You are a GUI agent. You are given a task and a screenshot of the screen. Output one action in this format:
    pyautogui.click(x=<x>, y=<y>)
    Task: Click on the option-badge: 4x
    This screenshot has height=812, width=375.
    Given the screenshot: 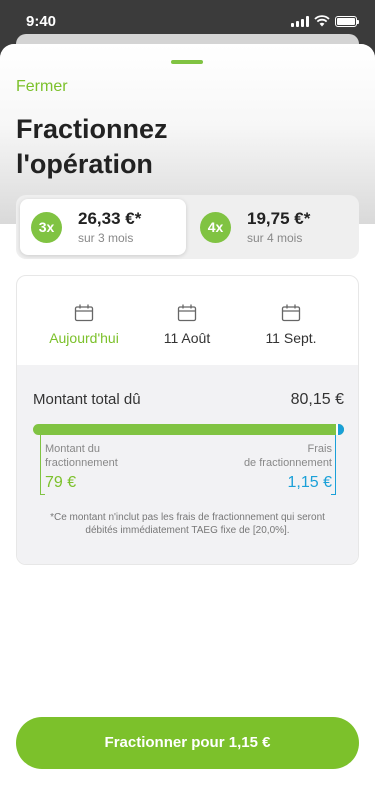 What is the action you would take?
    pyautogui.click(x=215, y=227)
    